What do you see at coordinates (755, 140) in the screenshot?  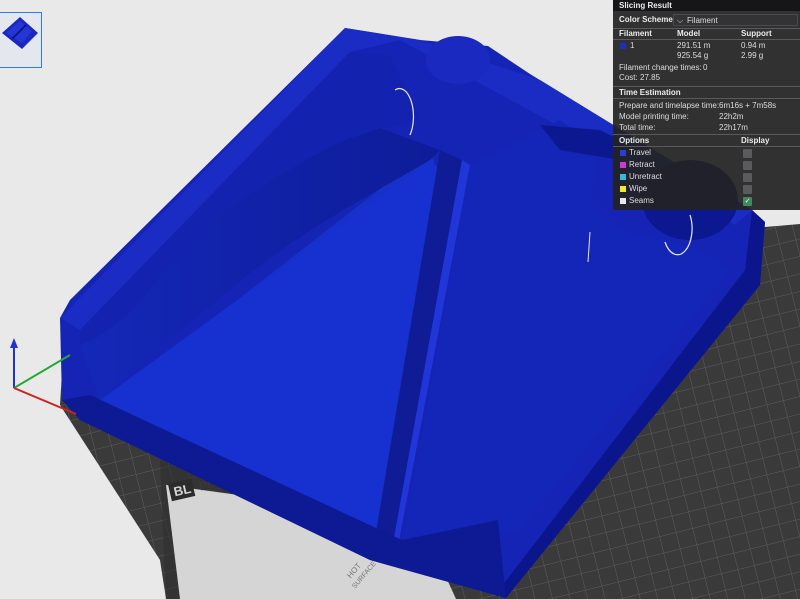 I see `display-header: Display` at bounding box center [755, 140].